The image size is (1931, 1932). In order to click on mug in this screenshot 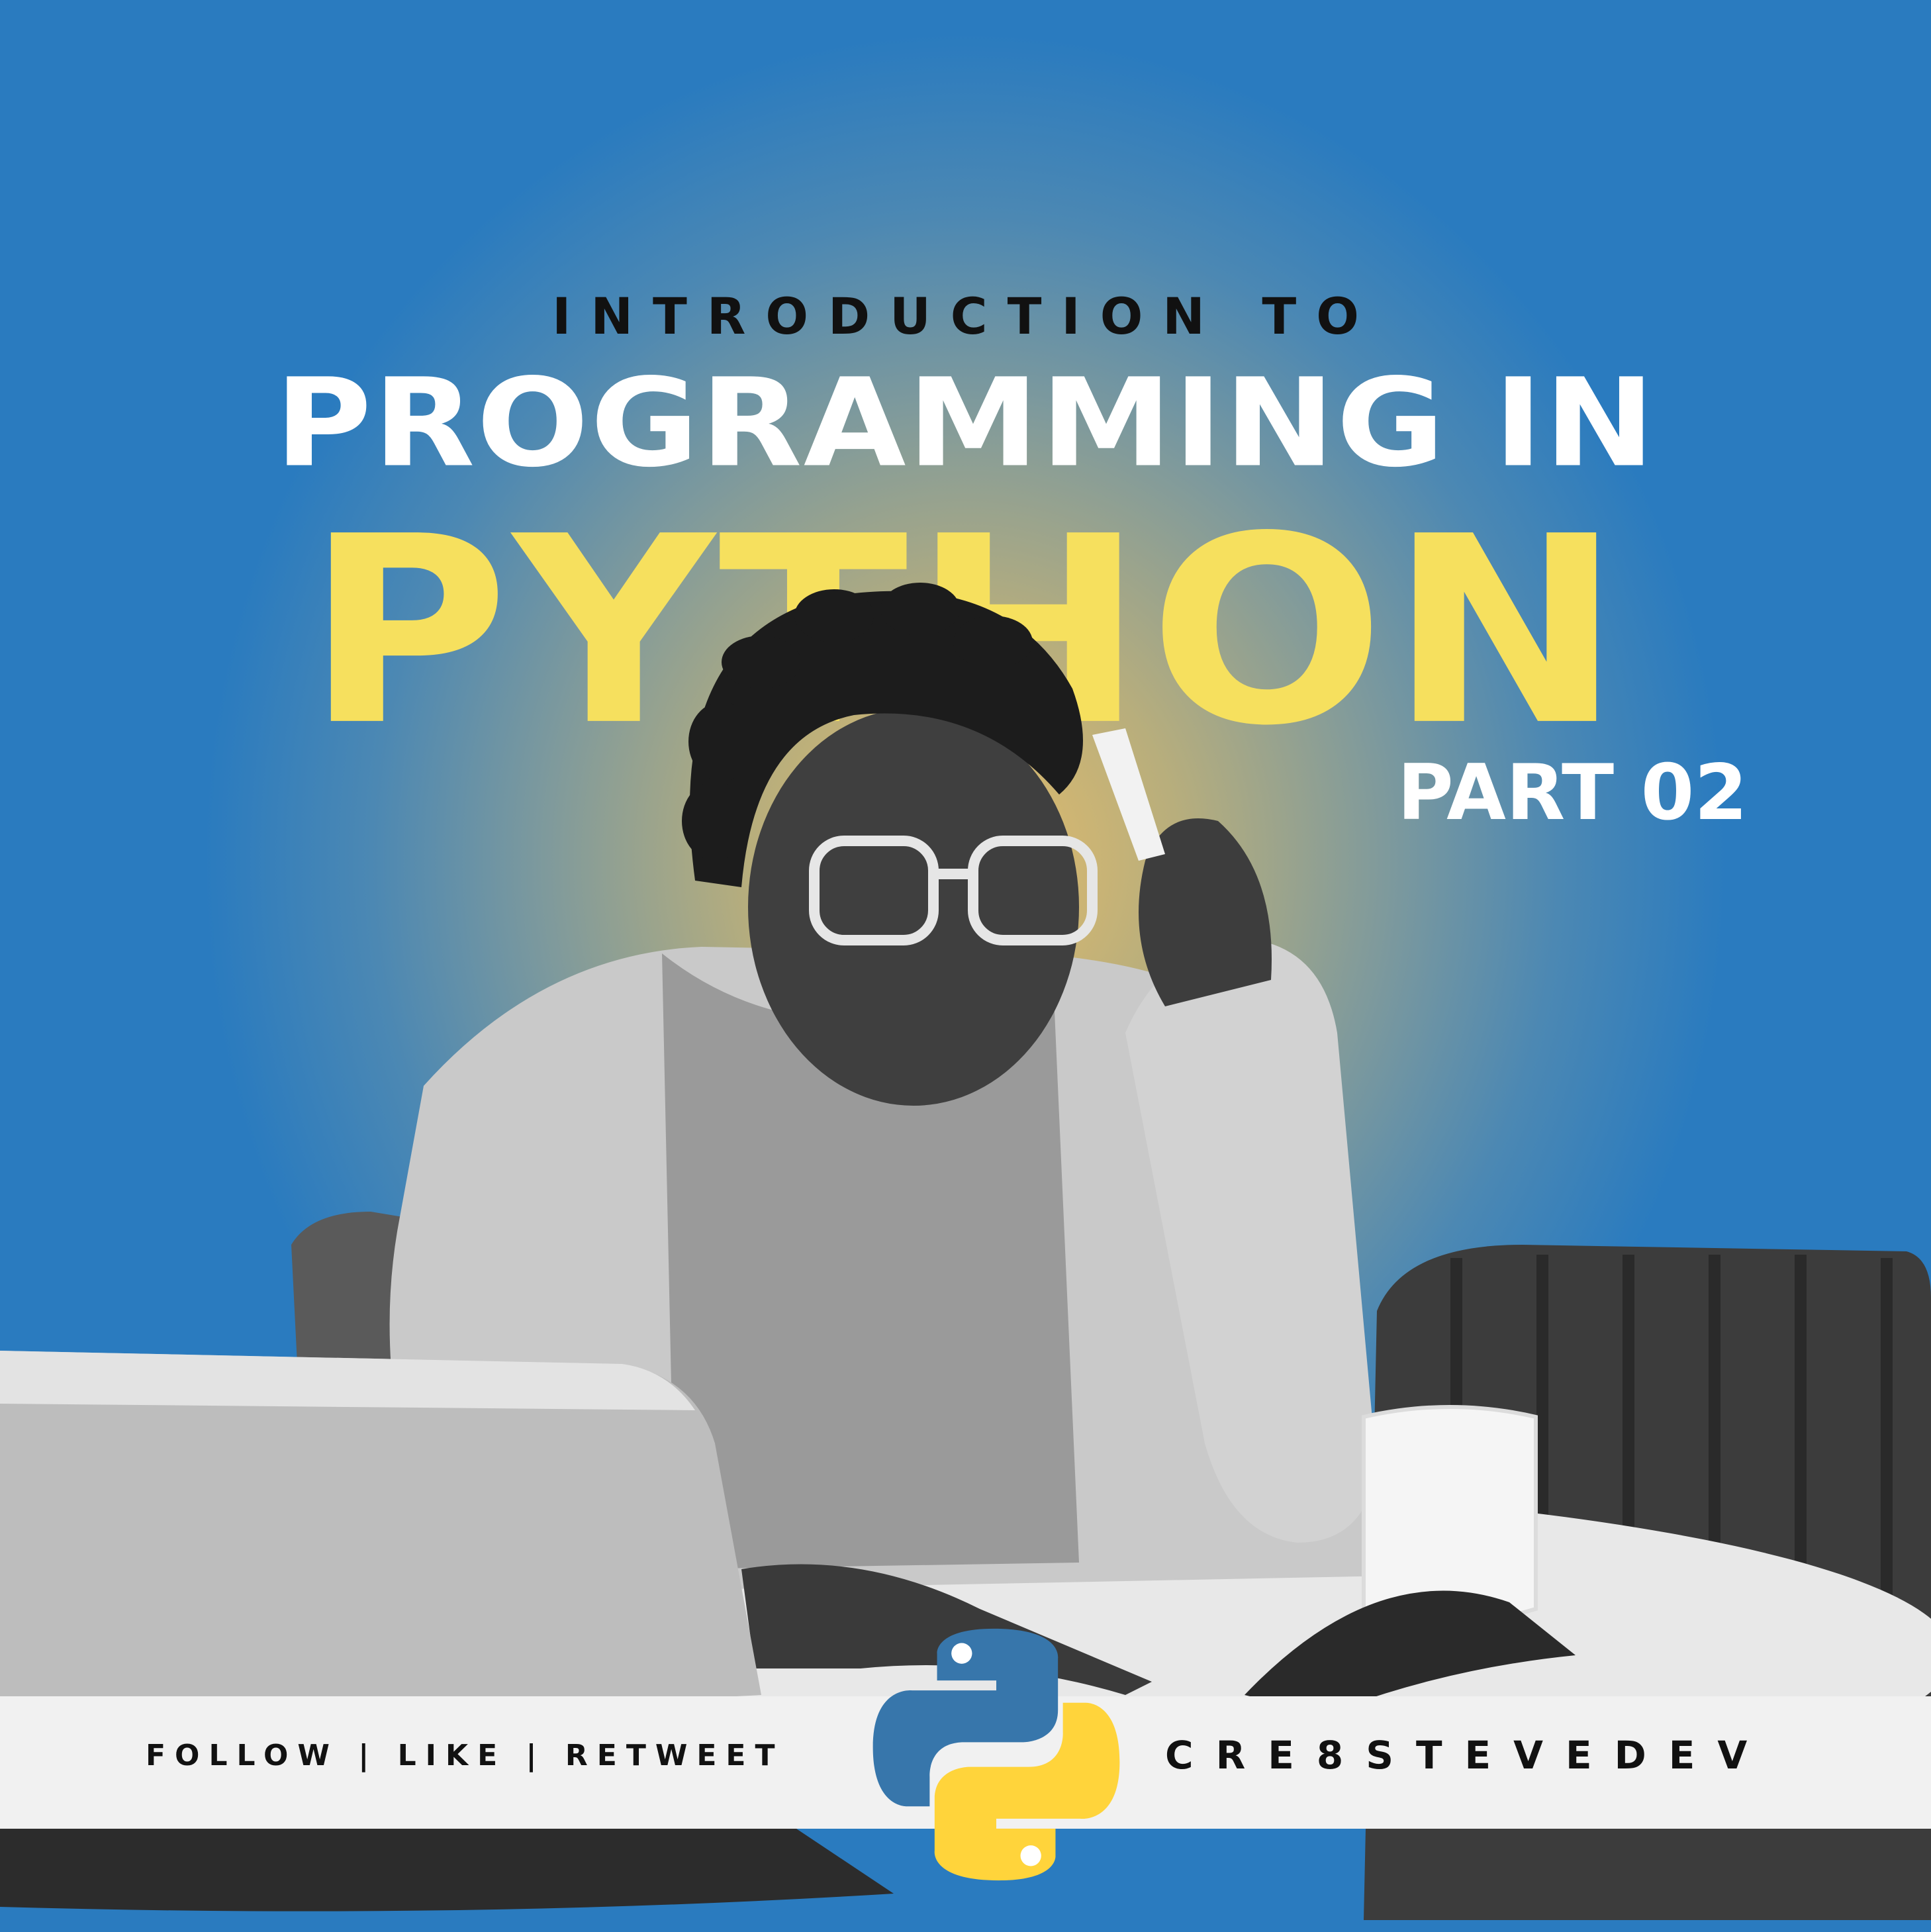, I will do `click(1450, 1514)`.